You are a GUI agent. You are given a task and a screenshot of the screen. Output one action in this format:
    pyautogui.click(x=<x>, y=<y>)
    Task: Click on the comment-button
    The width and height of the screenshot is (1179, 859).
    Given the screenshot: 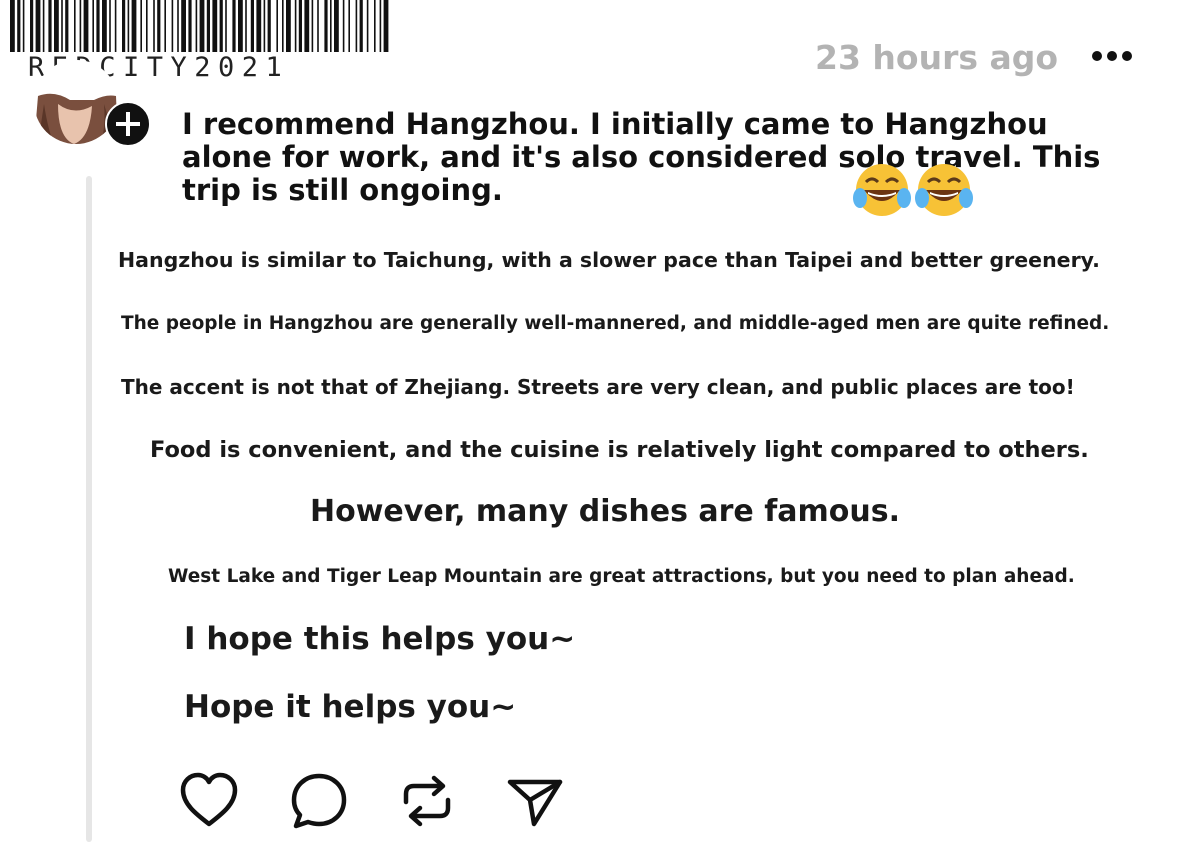 What is the action you would take?
    pyautogui.click(x=319, y=801)
    